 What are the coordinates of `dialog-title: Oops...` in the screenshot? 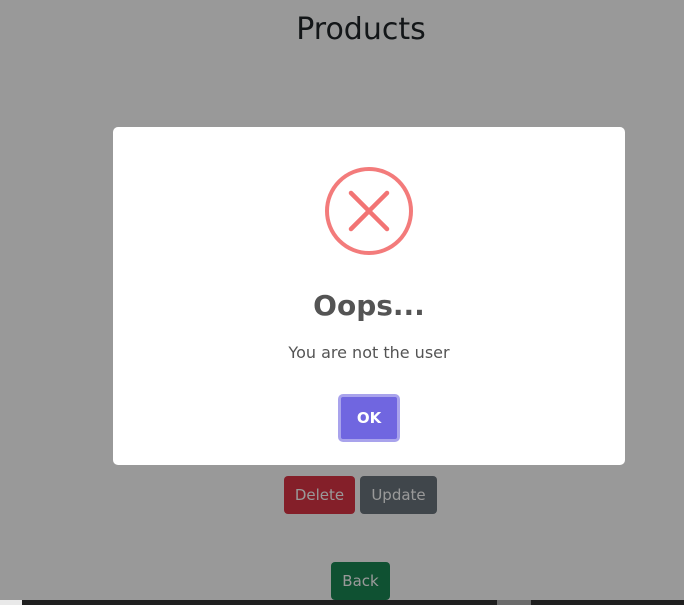 It's located at (369, 305).